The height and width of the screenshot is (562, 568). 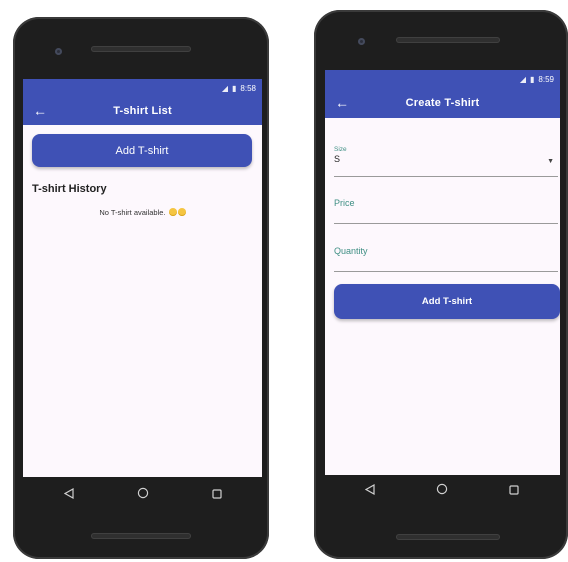 I want to click on status-bar: ◢ ▮ 8:58, so click(x=142, y=88).